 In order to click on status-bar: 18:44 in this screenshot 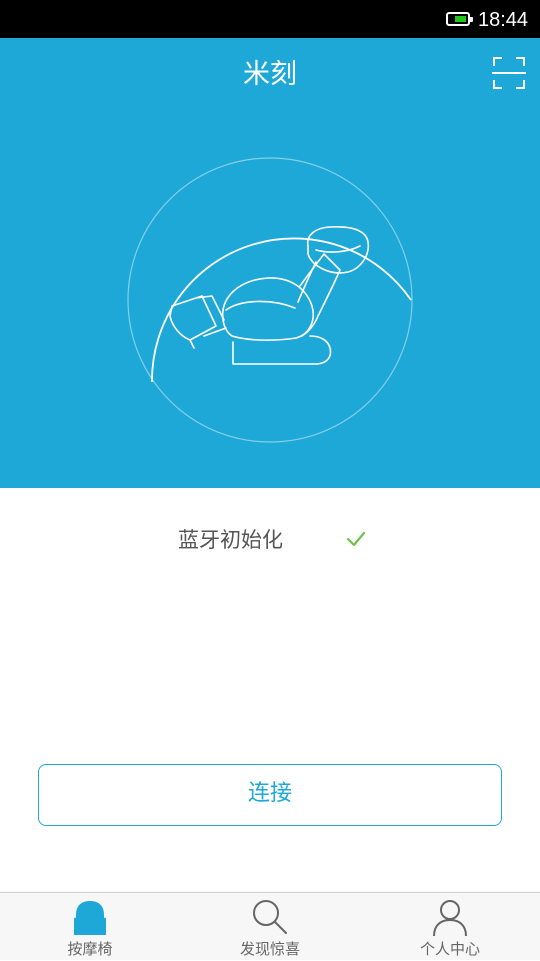, I will do `click(270, 19)`.